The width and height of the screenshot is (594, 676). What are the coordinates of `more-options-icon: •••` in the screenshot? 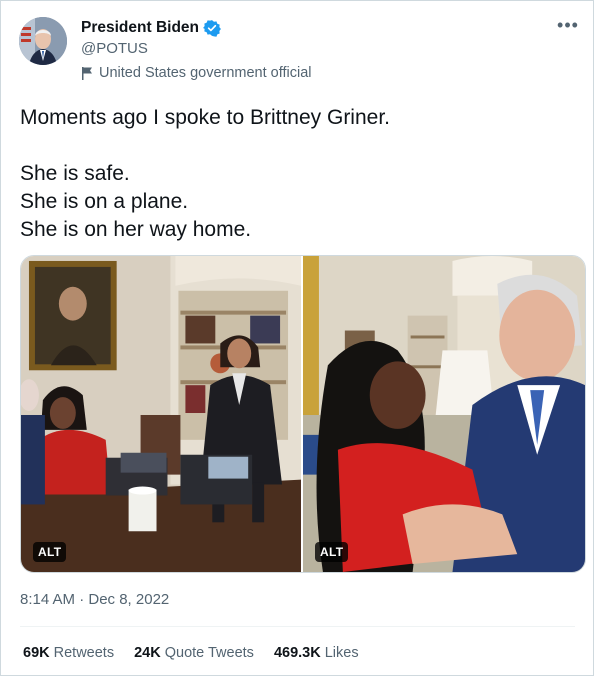 It's located at (568, 27).